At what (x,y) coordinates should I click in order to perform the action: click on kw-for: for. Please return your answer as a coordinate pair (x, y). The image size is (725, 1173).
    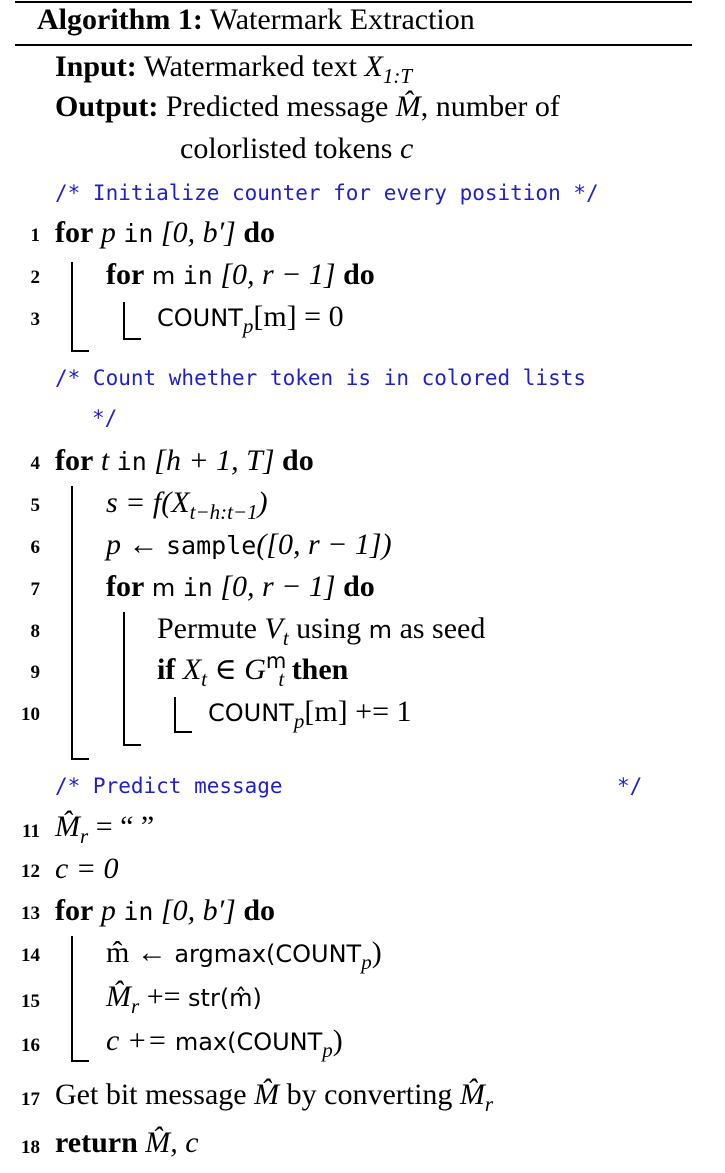
    Looking at the image, I should click on (74, 232).